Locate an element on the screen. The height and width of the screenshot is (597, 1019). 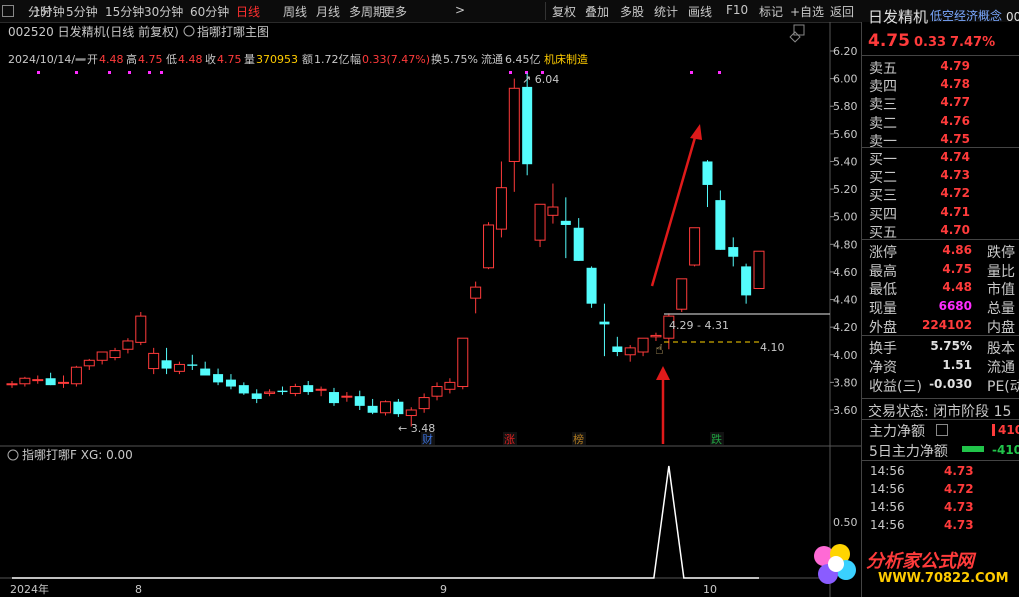
ohlc-part-5: 4.75 is located at coordinates (150, 59).